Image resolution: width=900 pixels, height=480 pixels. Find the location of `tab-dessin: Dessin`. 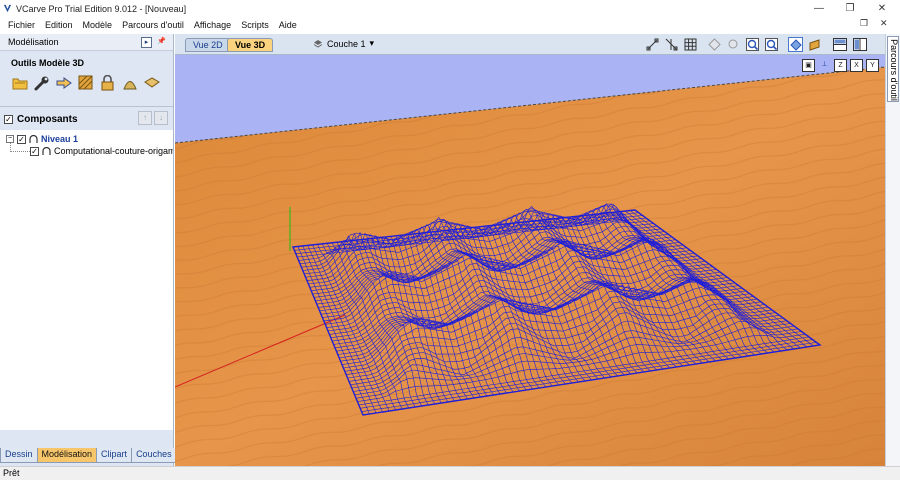

tab-dessin: Dessin is located at coordinates (19, 455).